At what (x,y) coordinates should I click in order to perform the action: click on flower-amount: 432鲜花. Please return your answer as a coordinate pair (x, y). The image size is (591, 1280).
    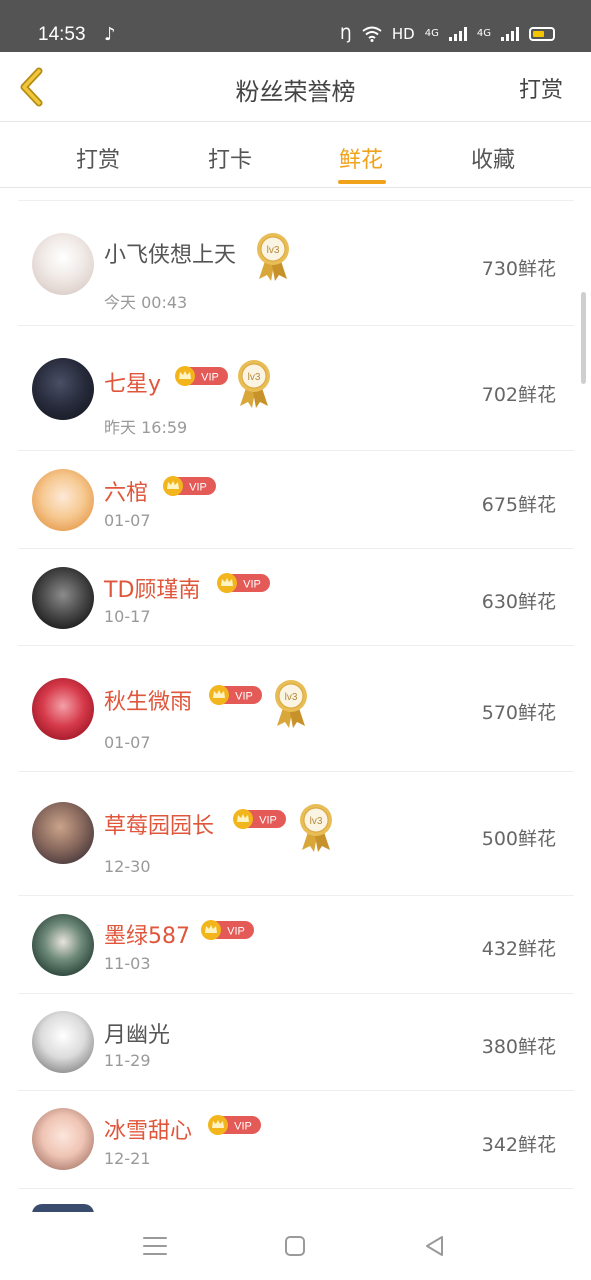
    Looking at the image, I should click on (518, 949).